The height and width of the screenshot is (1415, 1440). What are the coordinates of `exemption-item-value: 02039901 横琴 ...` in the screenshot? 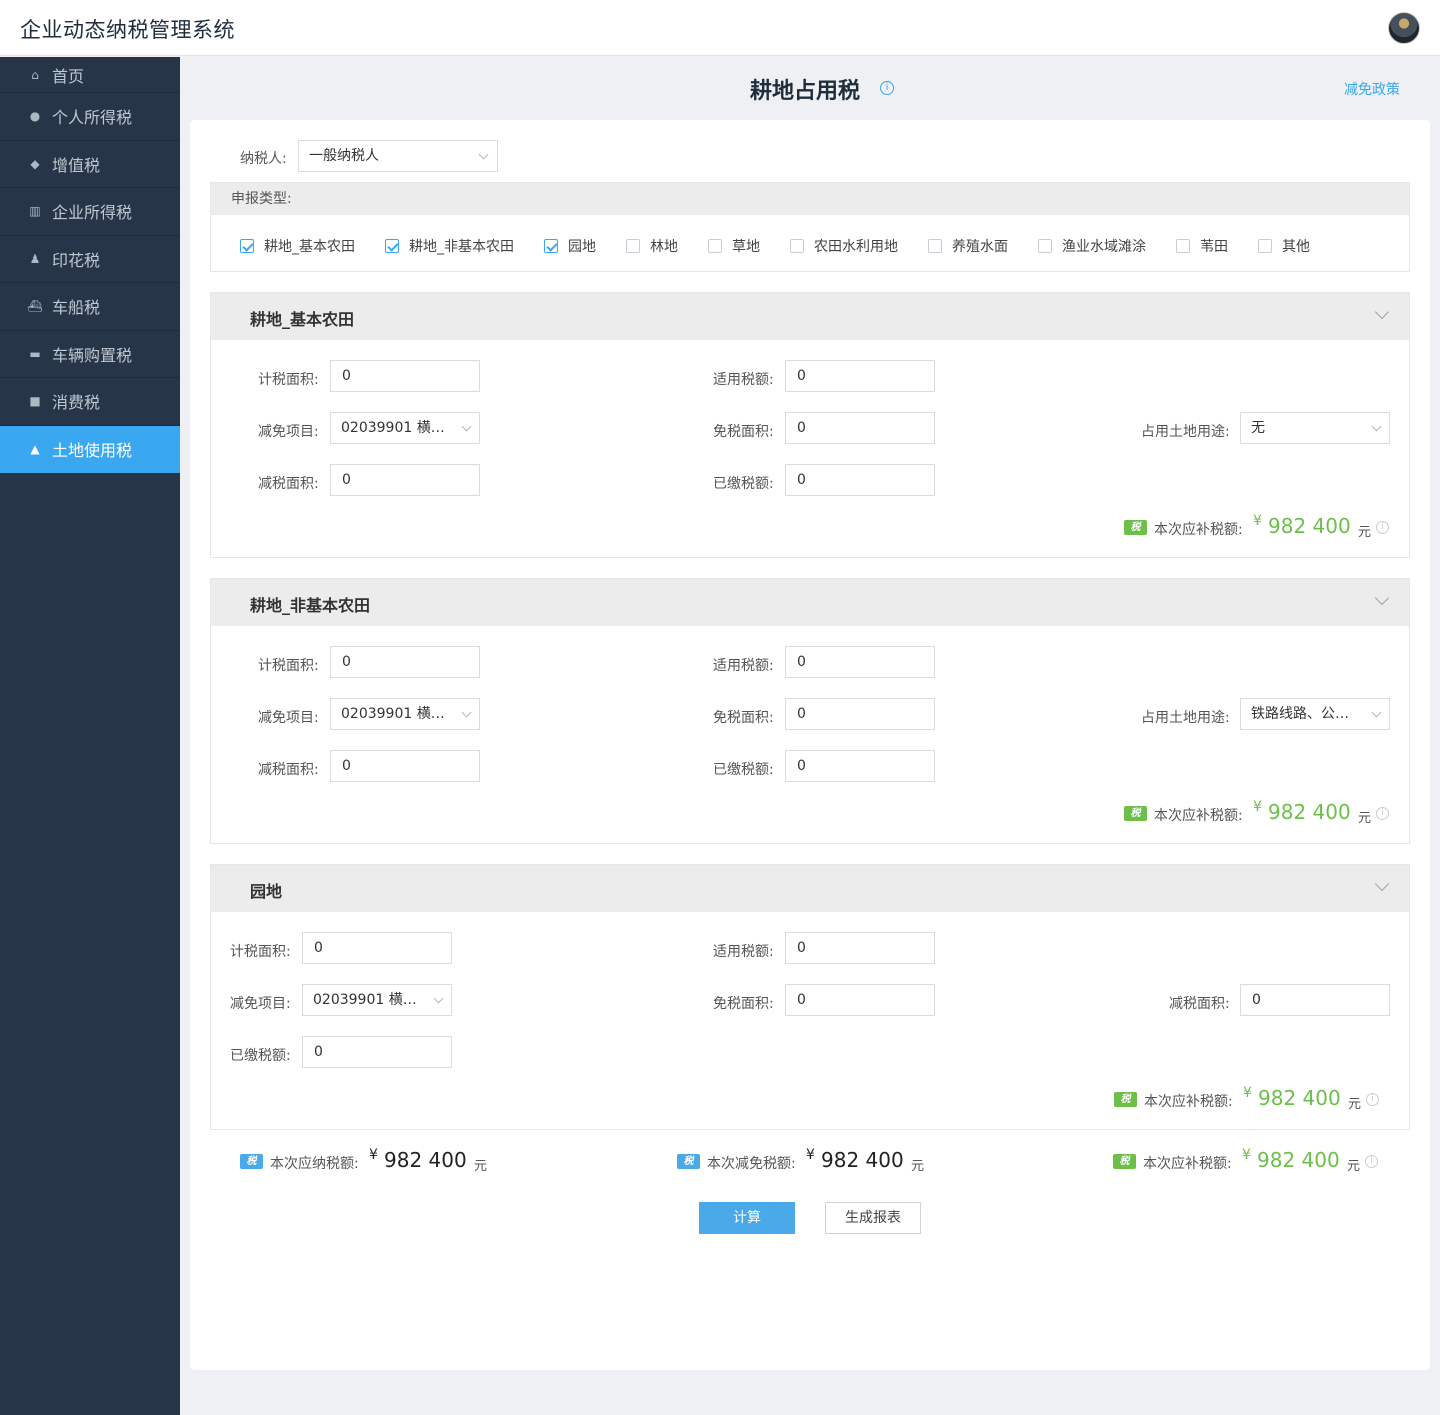 It's located at (402, 428).